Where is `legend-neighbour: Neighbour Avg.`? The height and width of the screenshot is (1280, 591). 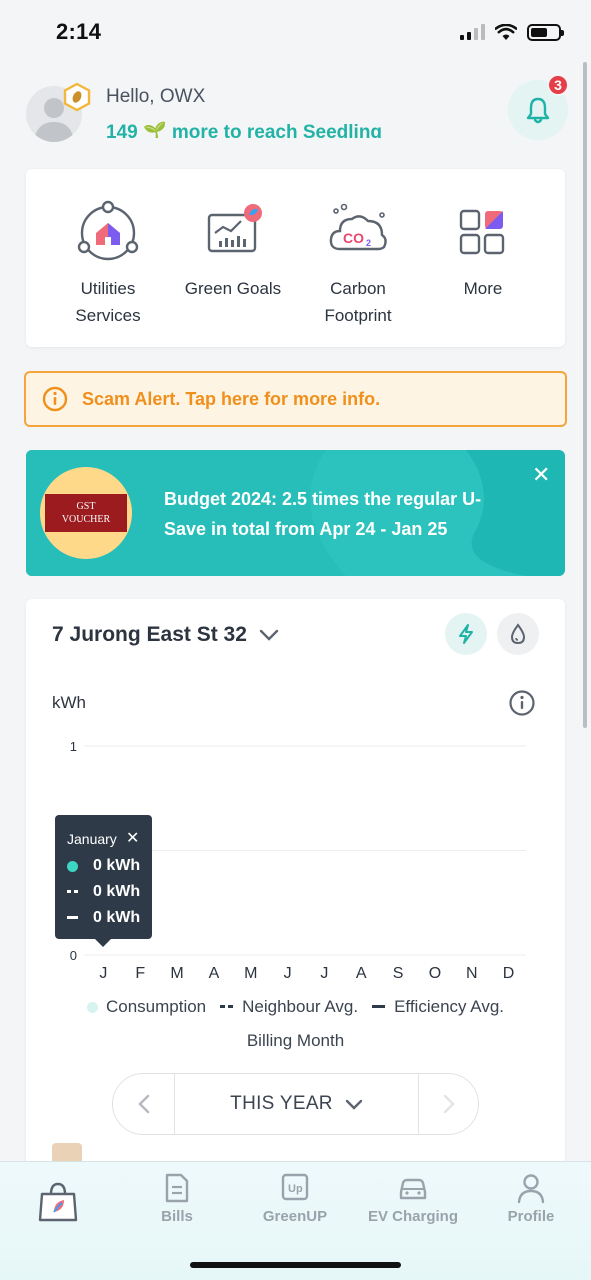
legend-neighbour: Neighbour Avg. is located at coordinates (289, 1007).